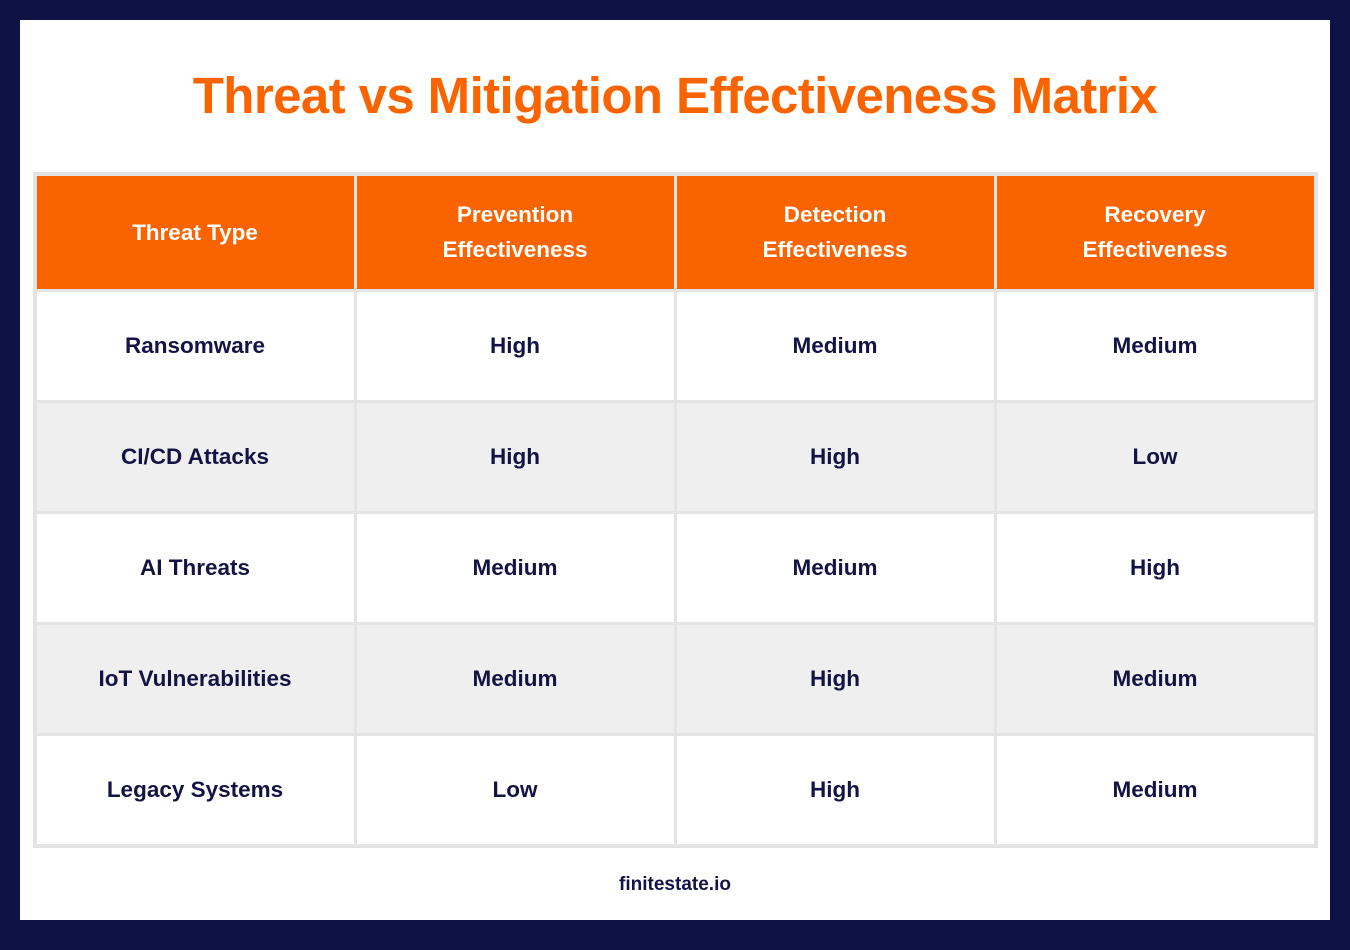 Image resolution: width=1350 pixels, height=950 pixels. What do you see at coordinates (195, 679) in the screenshot?
I see `cell-threat-type: IoT Vulnerabilities` at bounding box center [195, 679].